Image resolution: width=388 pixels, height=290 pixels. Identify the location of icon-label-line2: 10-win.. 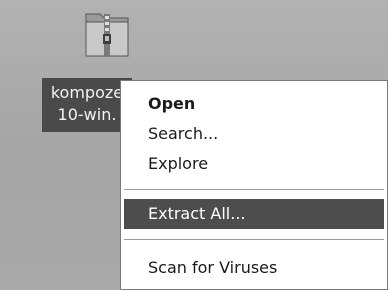
(87, 114).